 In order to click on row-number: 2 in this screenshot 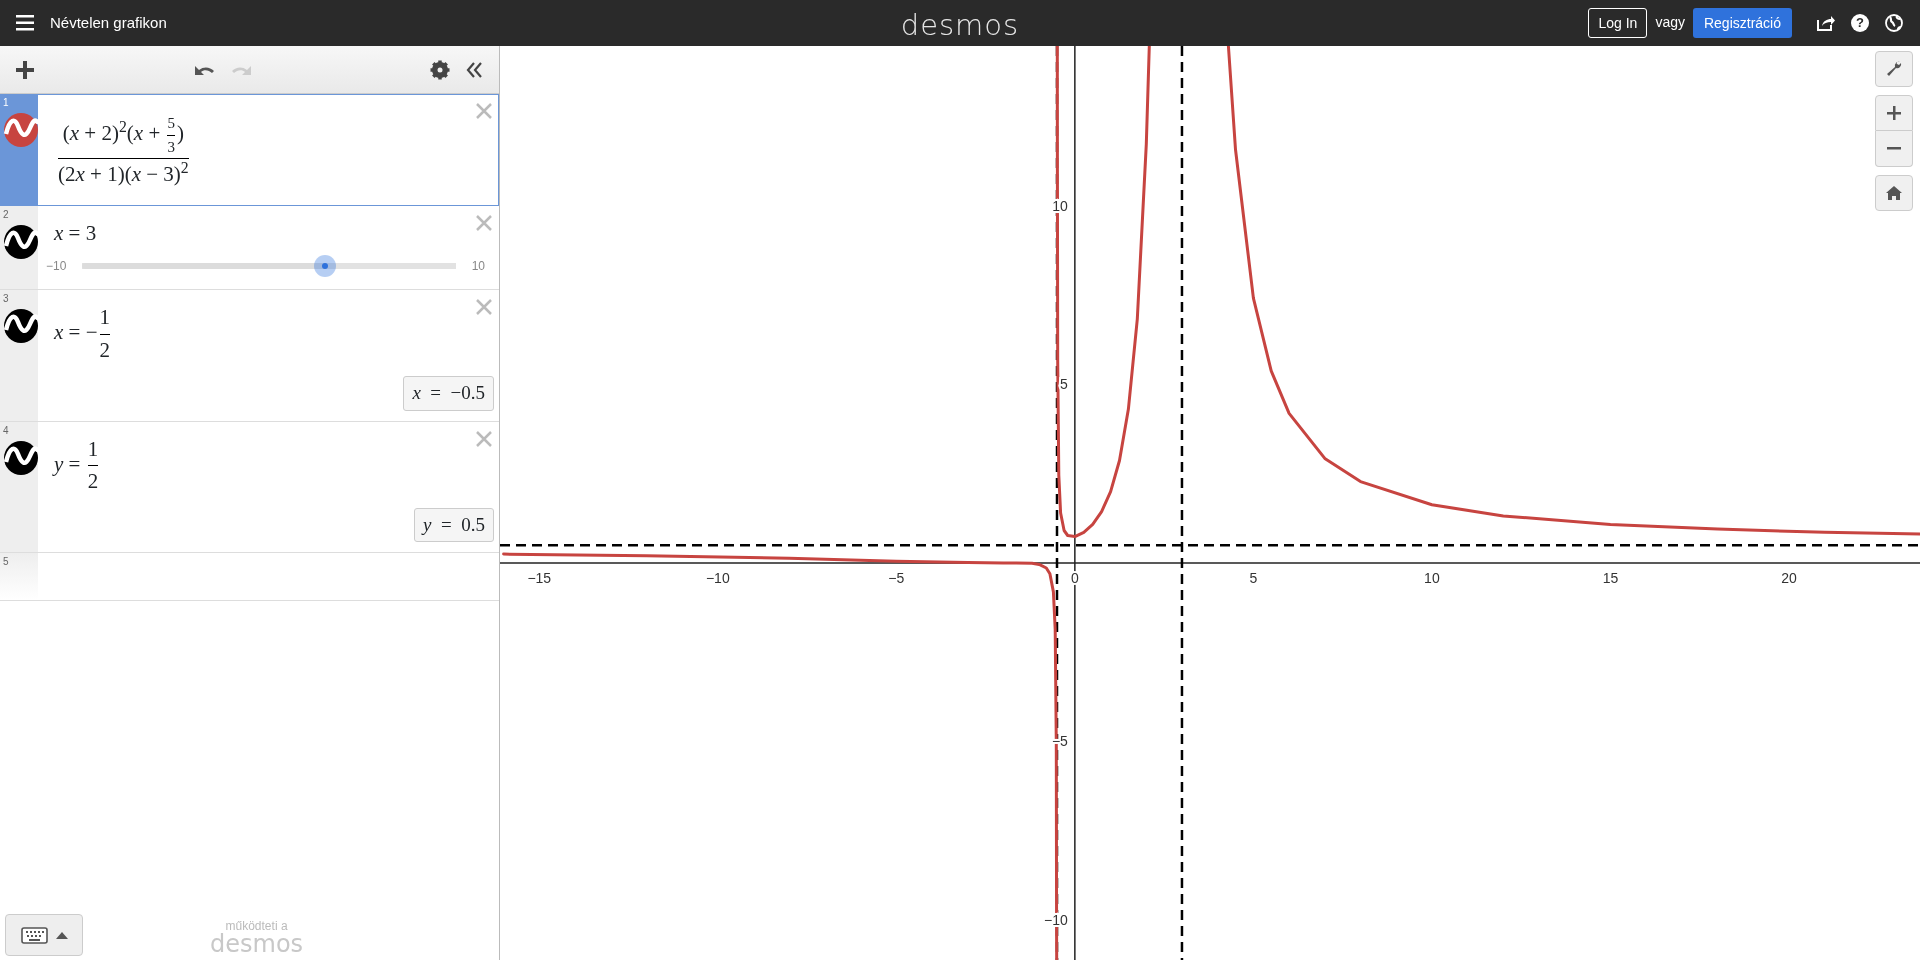, I will do `click(6, 214)`.